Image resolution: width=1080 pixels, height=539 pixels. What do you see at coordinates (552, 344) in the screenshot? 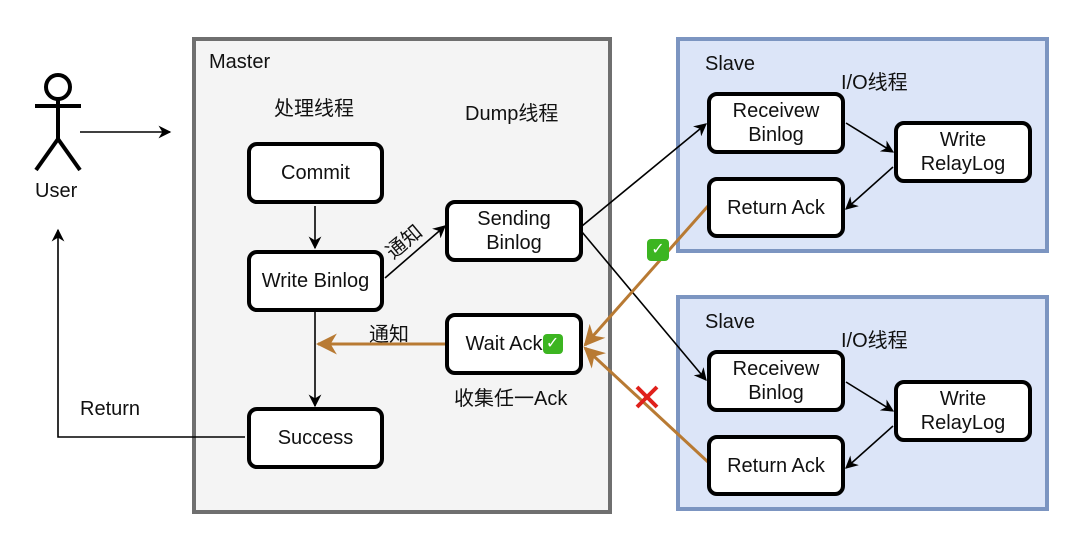
I see `check-mark-icon: ✓` at bounding box center [552, 344].